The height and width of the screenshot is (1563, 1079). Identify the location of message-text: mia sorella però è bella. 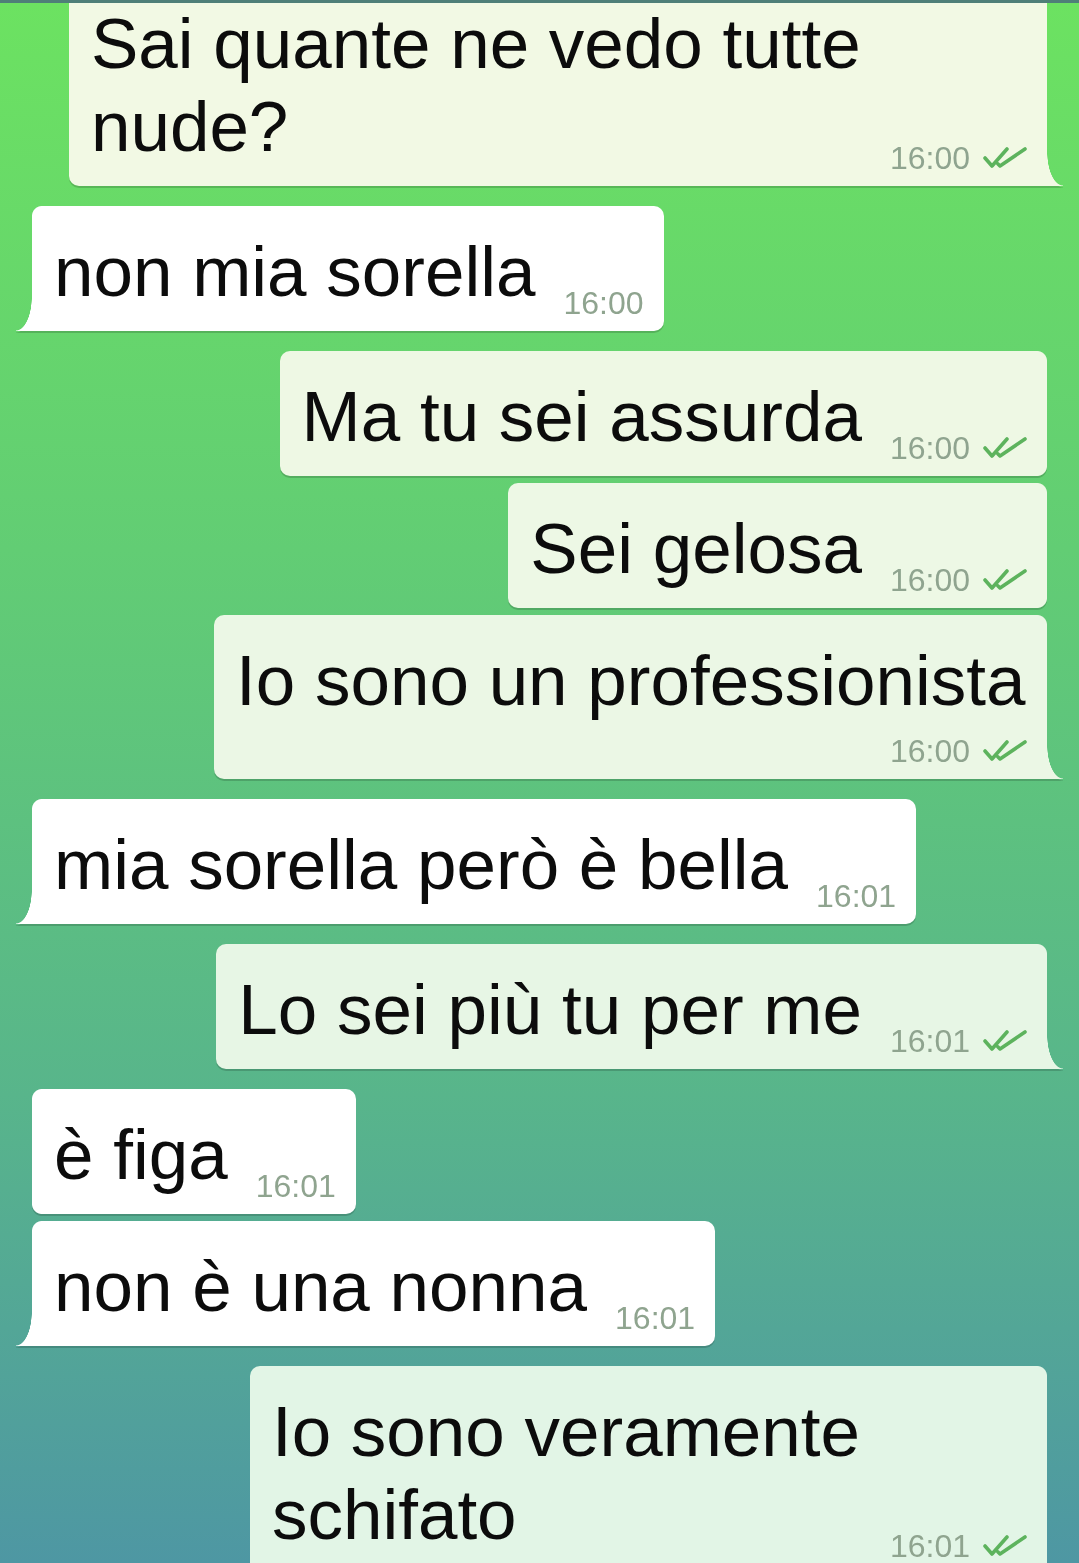
(421, 865).